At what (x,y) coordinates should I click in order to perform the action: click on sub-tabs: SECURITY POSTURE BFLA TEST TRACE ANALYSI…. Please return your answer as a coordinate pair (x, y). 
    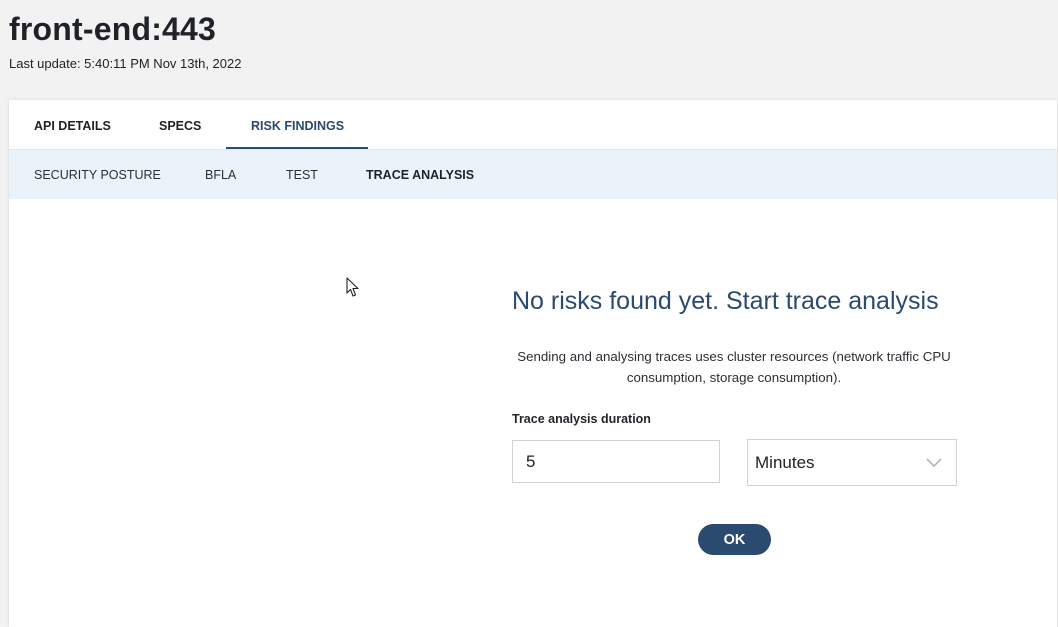
    Looking at the image, I should click on (533, 174).